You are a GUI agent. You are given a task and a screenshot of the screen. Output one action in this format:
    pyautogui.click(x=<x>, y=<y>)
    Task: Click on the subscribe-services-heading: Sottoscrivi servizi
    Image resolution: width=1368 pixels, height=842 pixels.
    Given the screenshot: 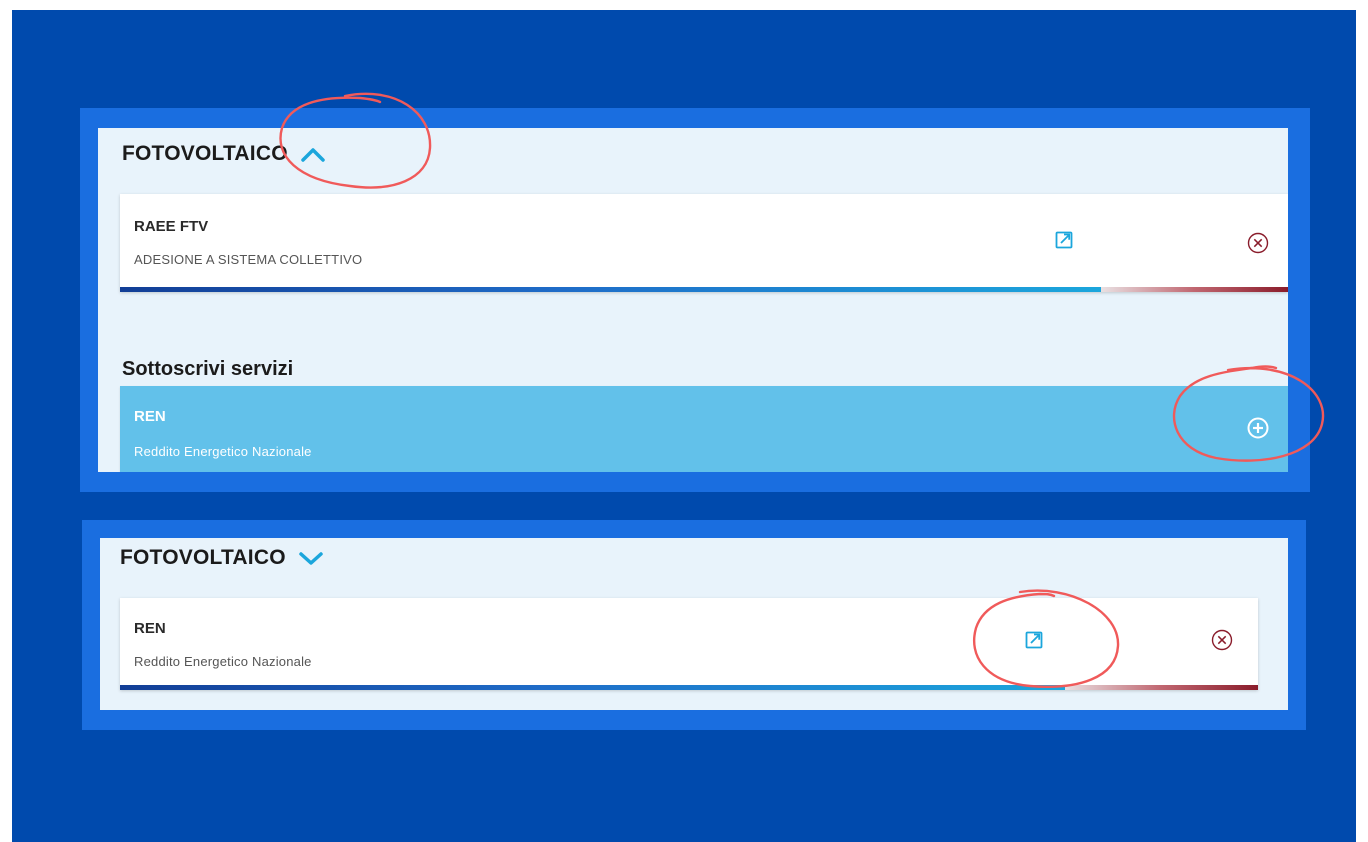 What is the action you would take?
    pyautogui.click(x=208, y=369)
    